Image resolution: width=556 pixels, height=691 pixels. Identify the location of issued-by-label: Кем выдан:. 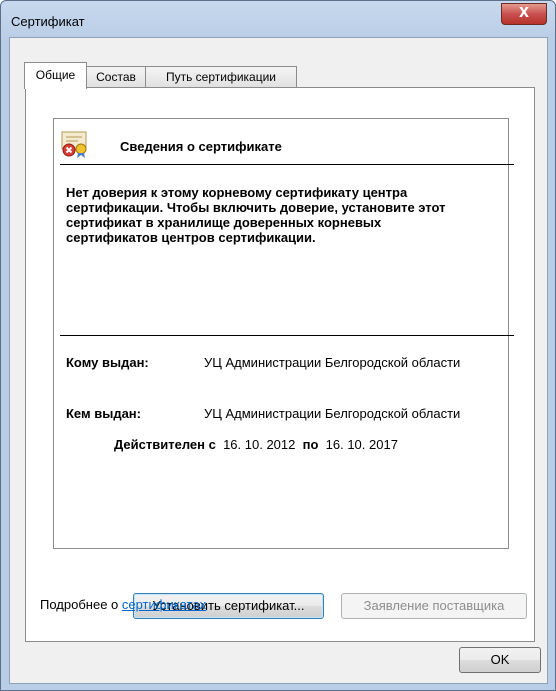
(103, 413).